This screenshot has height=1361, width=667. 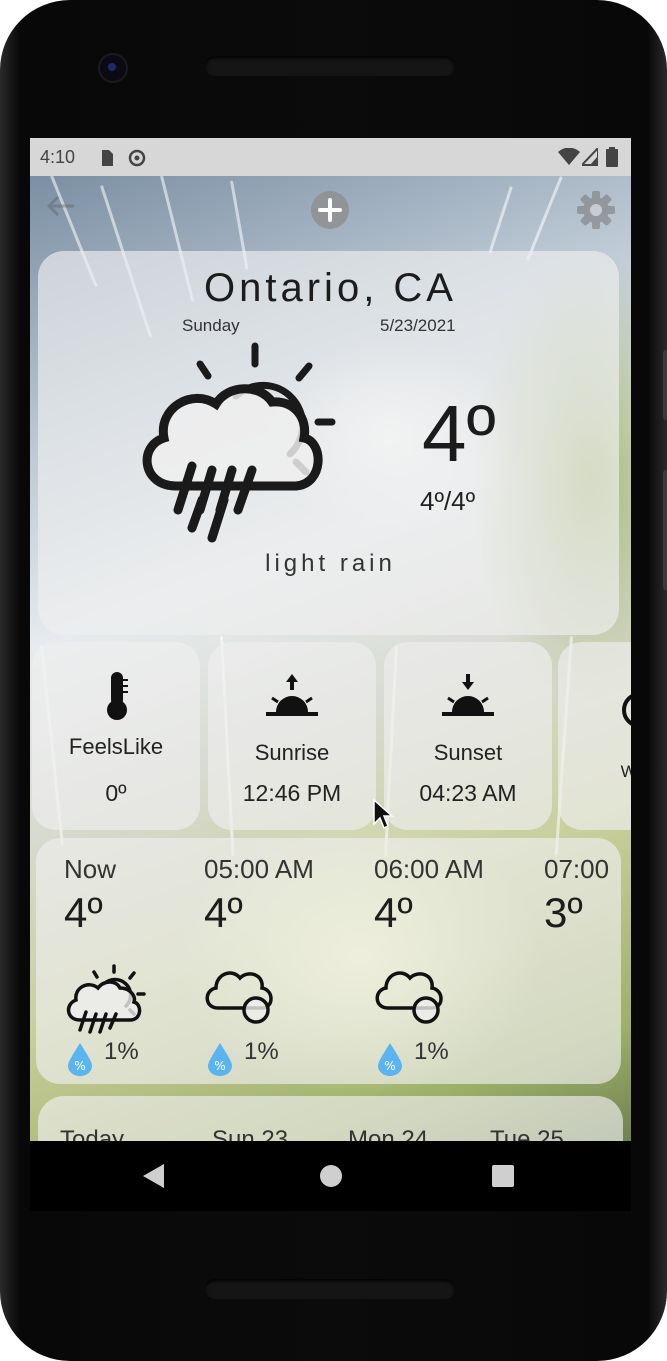 I want to click on sync-icon, so click(x=137, y=160).